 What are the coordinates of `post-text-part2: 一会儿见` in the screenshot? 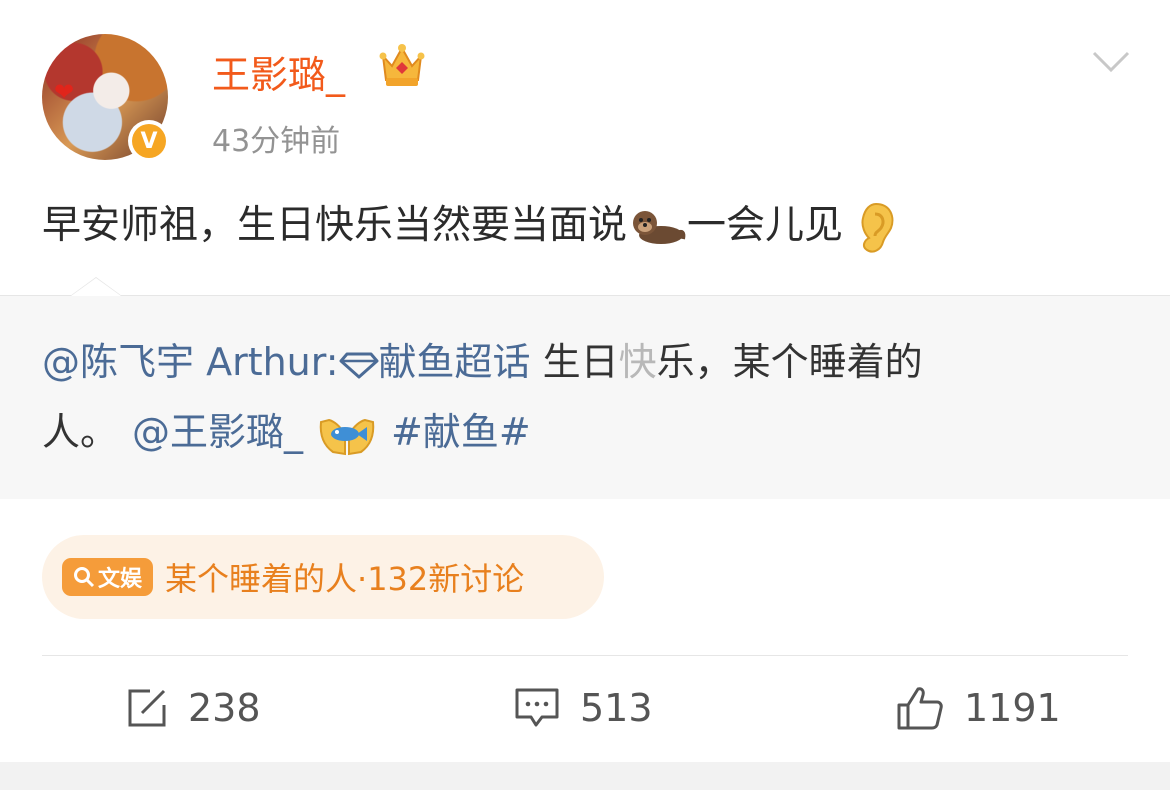 It's located at (765, 225).